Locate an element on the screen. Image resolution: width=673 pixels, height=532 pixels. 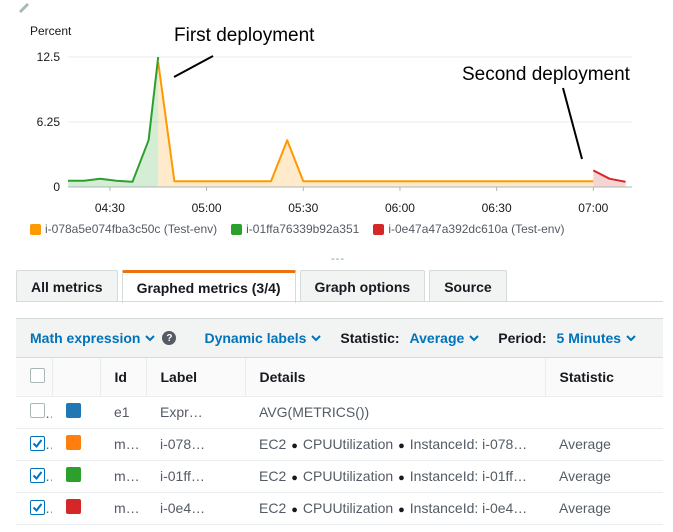
legend-label: i-0e47a47a392dc610a (Test-env) is located at coordinates (476, 229).